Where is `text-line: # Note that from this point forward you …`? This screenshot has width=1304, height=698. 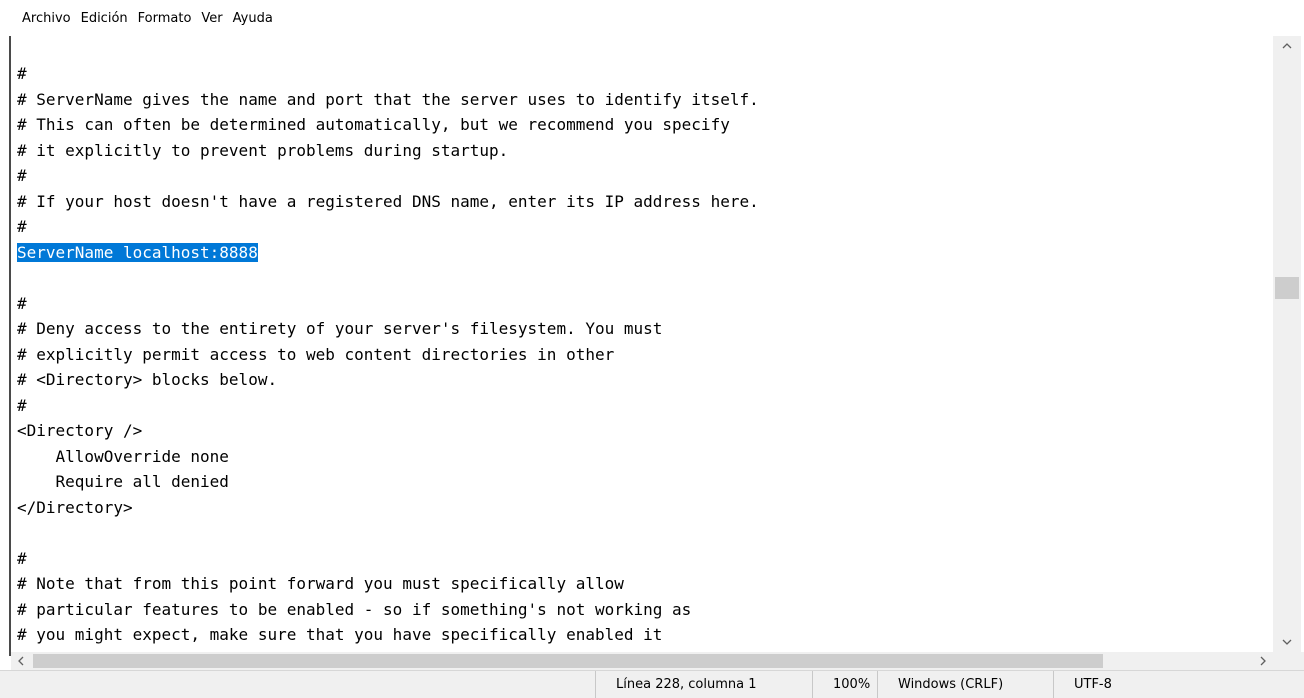
text-line: # Note that from this point forward you … is located at coordinates (388, 584).